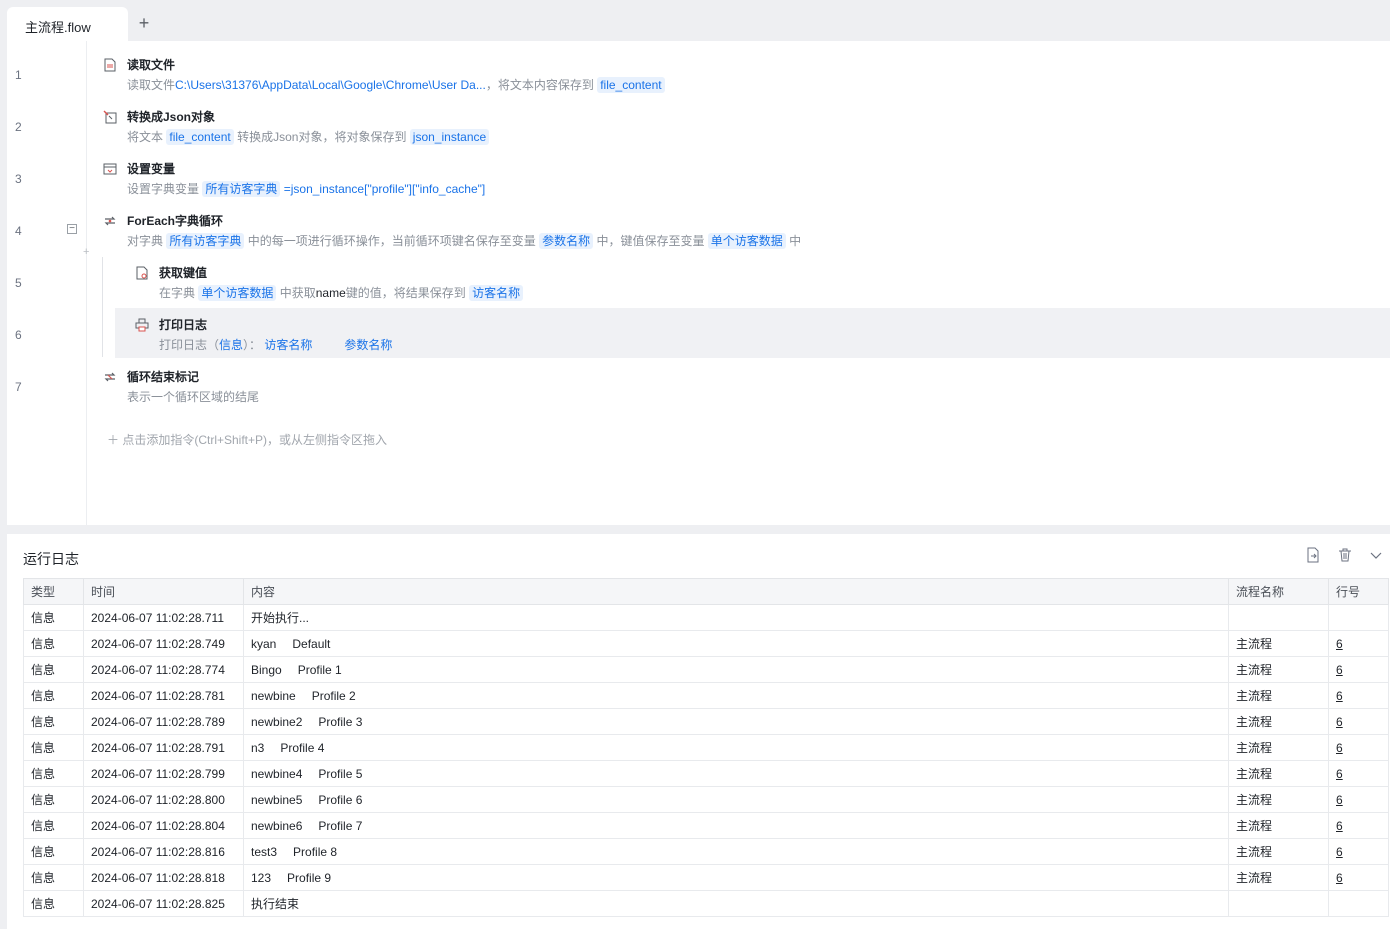  Describe the element at coordinates (110, 169) in the screenshot. I see `set-variable-icon` at that location.